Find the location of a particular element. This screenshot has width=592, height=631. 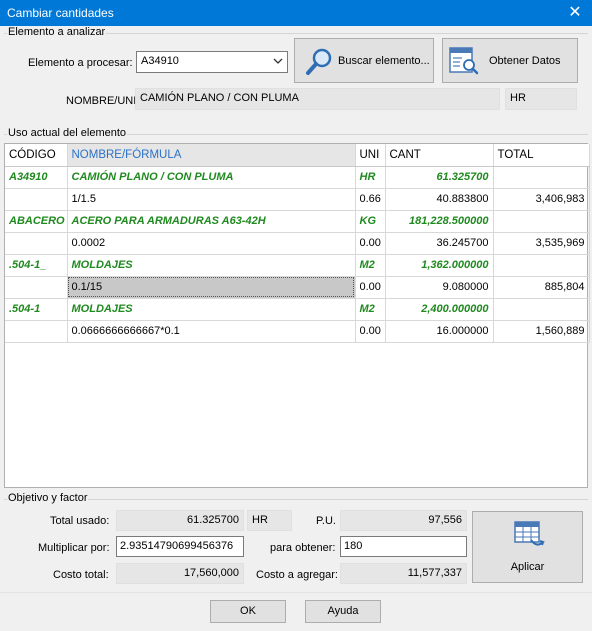

apply-table-icon is located at coordinates (529, 536).